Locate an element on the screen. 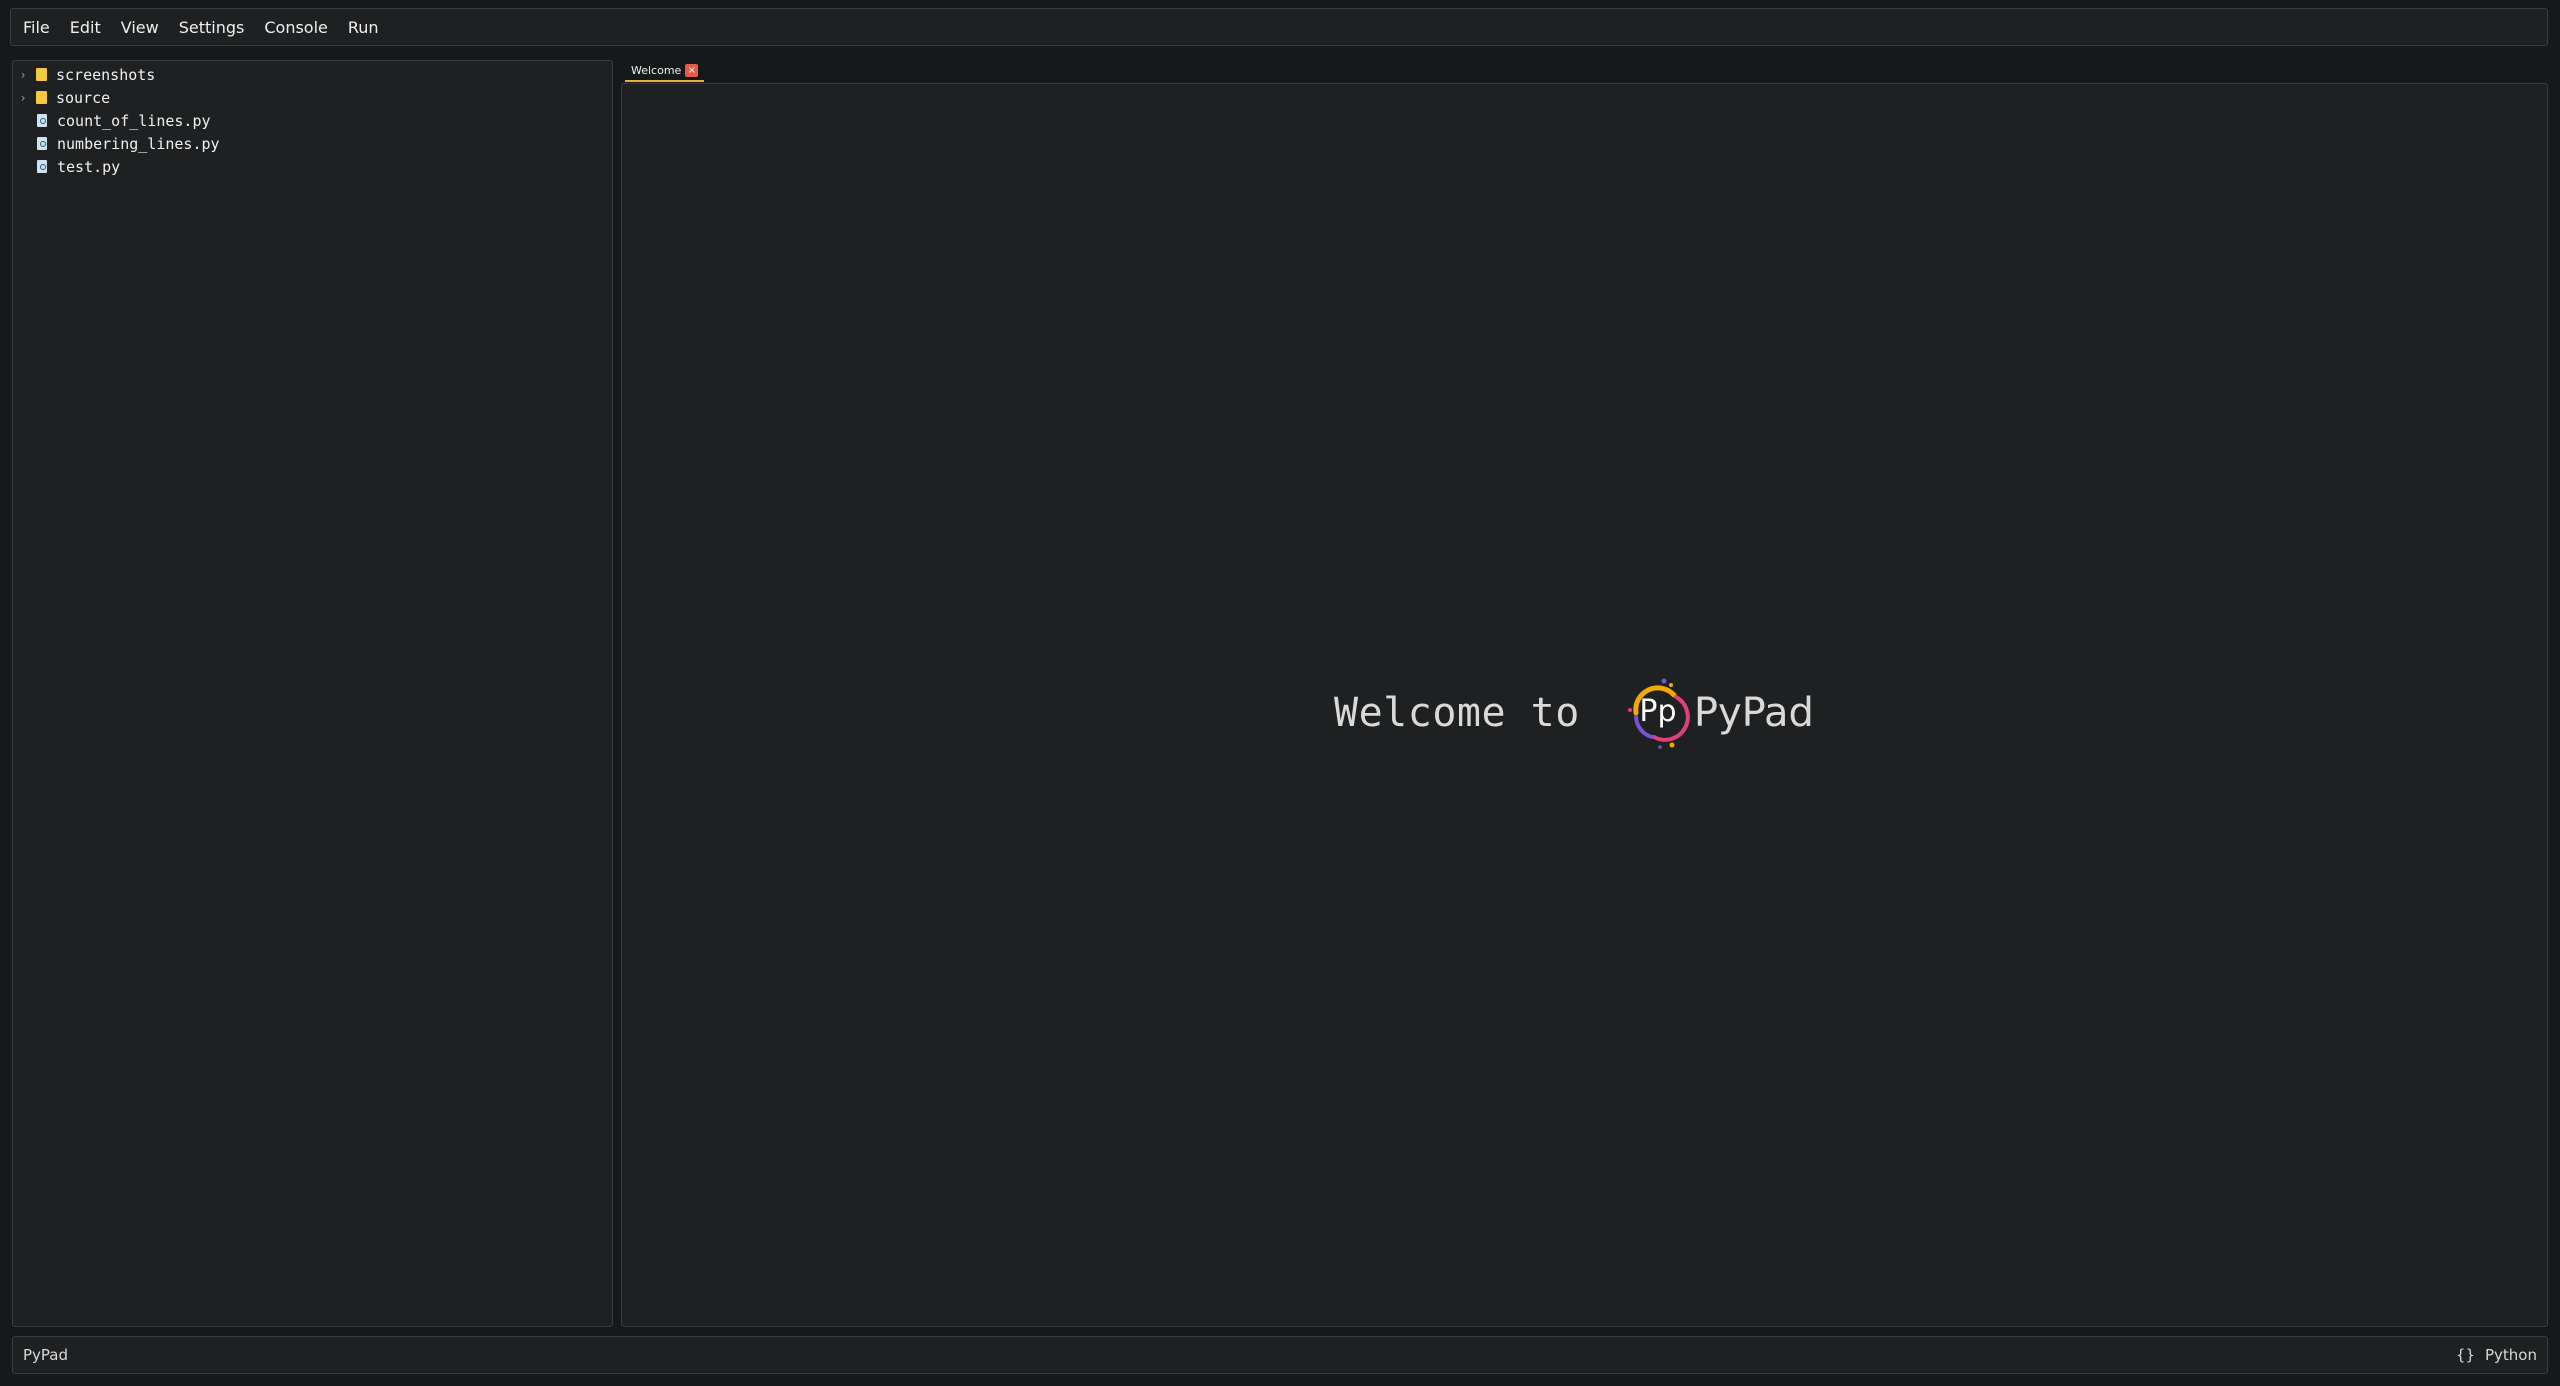 The image size is (2560, 1386). tree-file-count-of-lines: count_of_lines.py is located at coordinates (312, 120).